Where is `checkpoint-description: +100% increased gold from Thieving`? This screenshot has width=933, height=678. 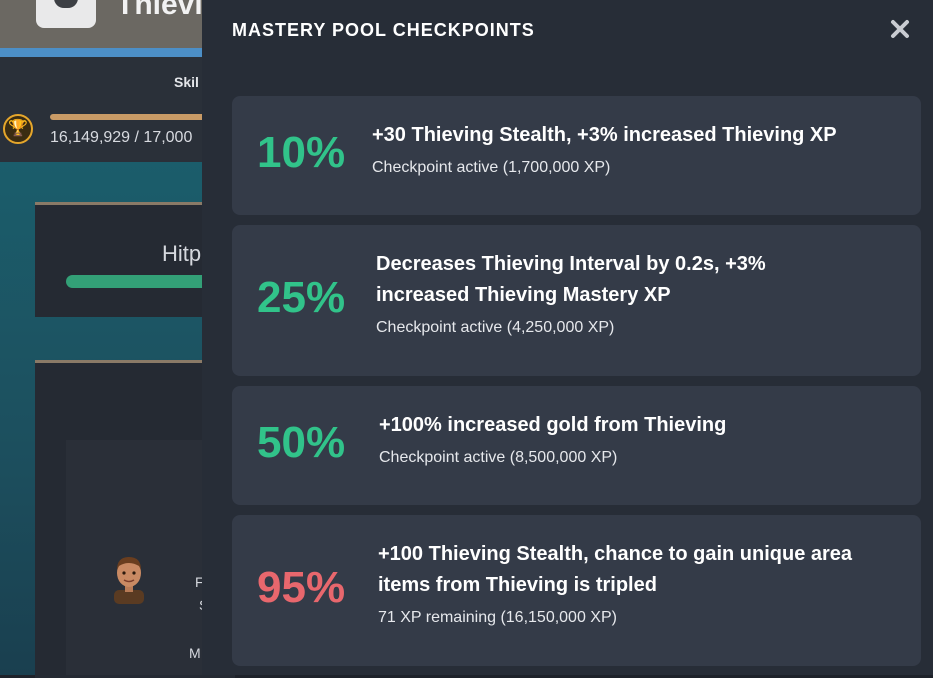
checkpoint-description: +100% increased gold from Thieving is located at coordinates (553, 425).